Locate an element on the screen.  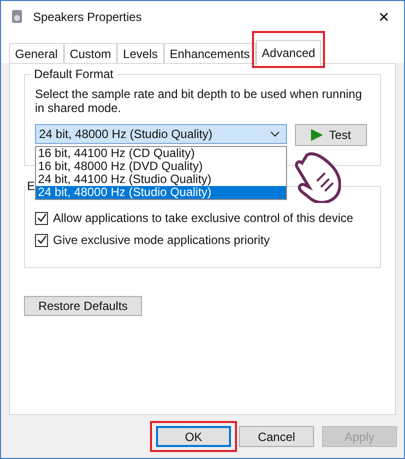
dropdown-option: 16 bit, 44100 Hz (CD Quality) is located at coordinates (161, 153).